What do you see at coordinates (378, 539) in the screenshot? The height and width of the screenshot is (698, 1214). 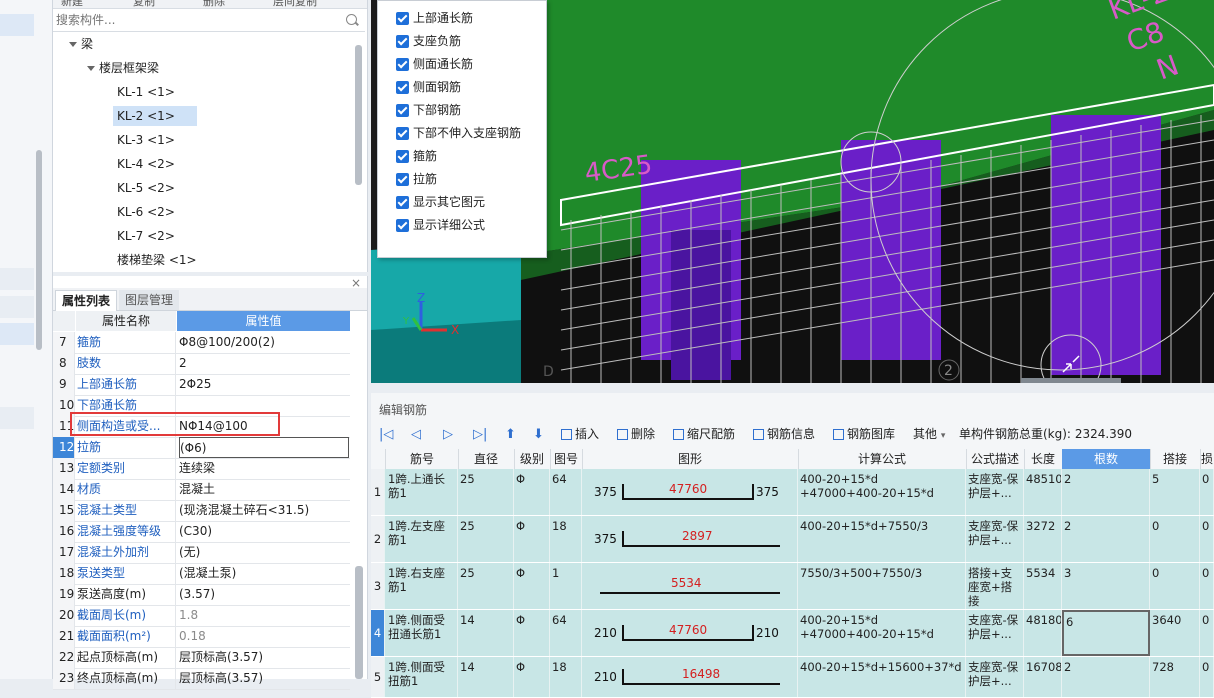 I see `row-index: 2` at bounding box center [378, 539].